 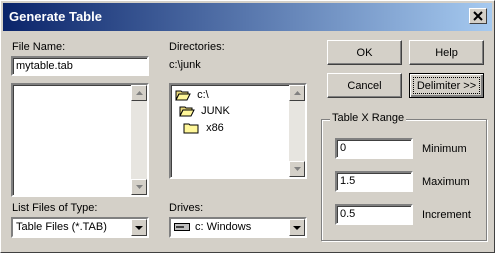 I want to click on title-bar: Generate Table, so click(x=247, y=17).